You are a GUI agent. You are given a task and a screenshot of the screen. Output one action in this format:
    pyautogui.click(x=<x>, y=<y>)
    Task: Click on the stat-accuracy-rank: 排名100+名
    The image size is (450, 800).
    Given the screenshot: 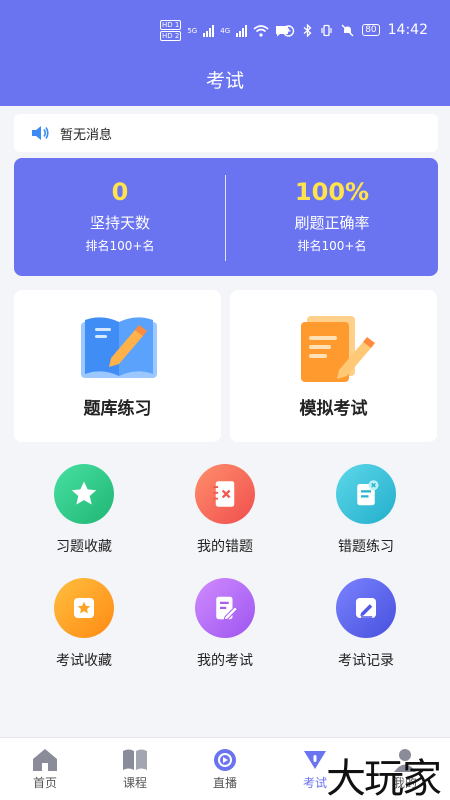 What is the action you would take?
    pyautogui.click(x=332, y=246)
    